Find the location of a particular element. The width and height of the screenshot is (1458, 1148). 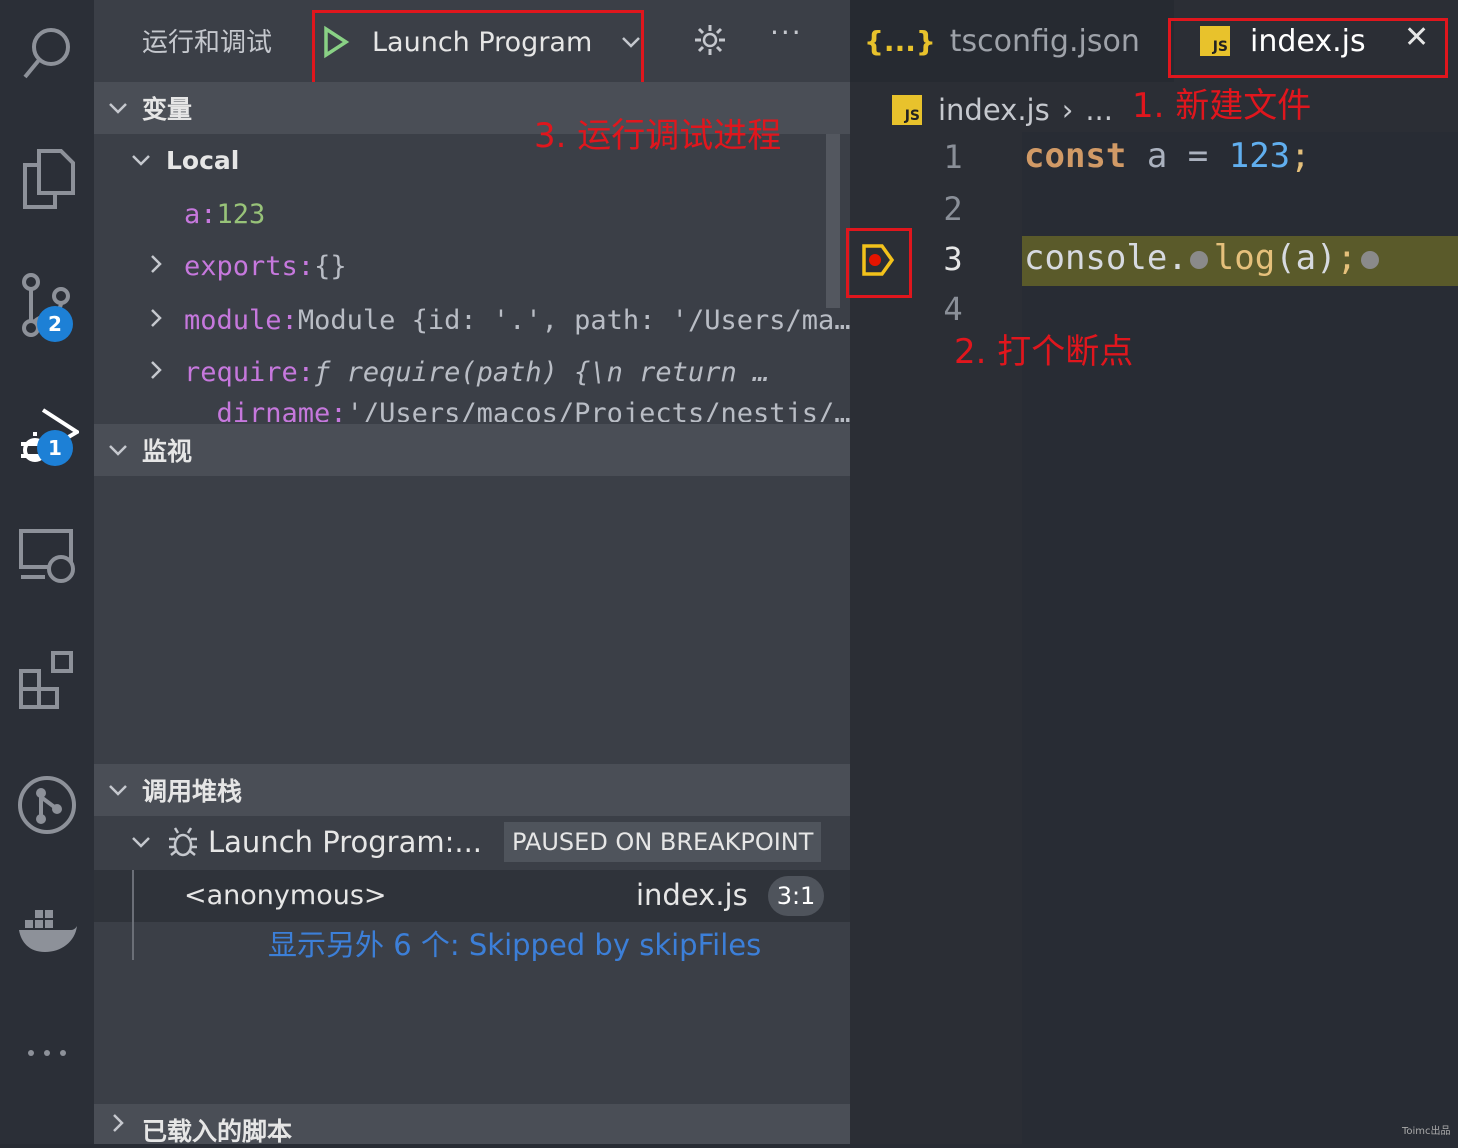

annotation-box-breakpoint is located at coordinates (879, 263).